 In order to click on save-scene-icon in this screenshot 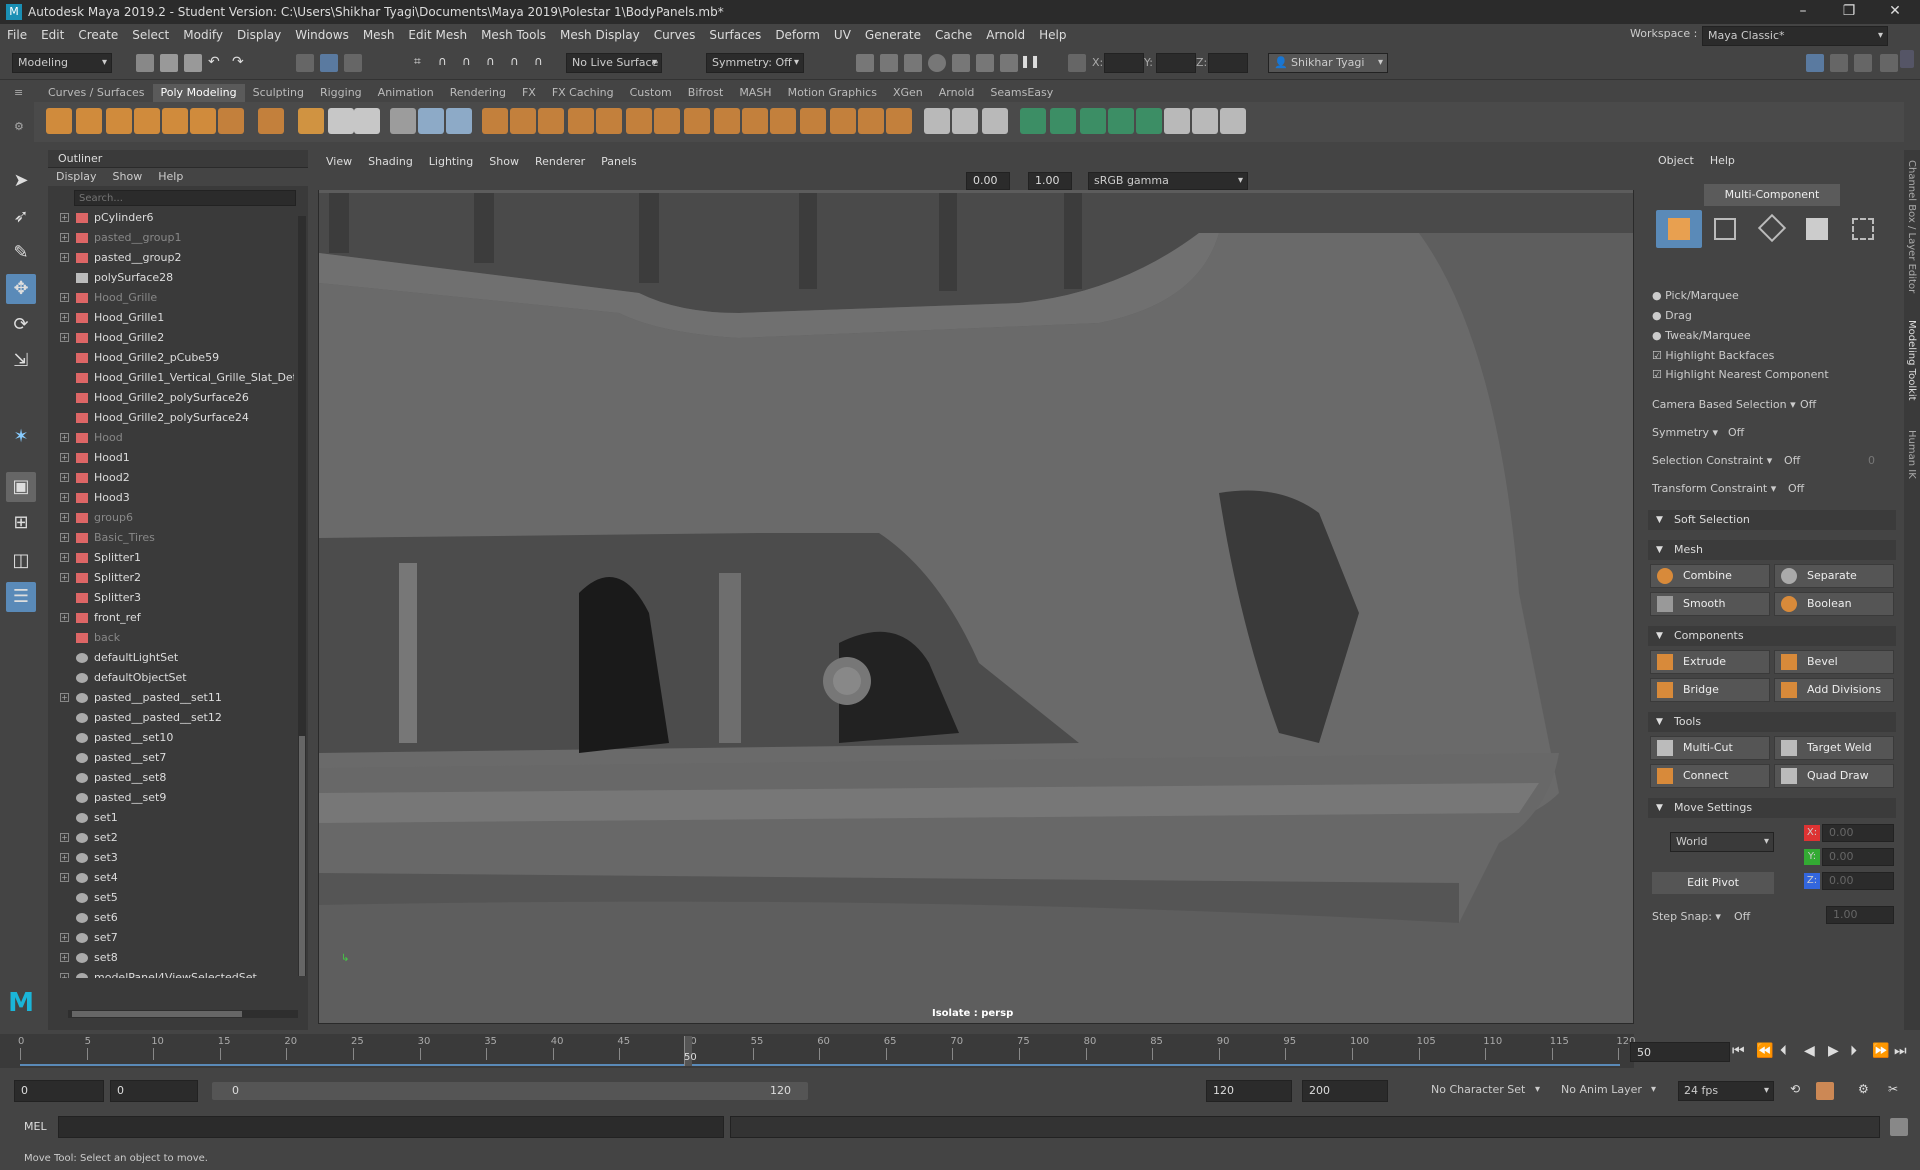, I will do `click(193, 63)`.